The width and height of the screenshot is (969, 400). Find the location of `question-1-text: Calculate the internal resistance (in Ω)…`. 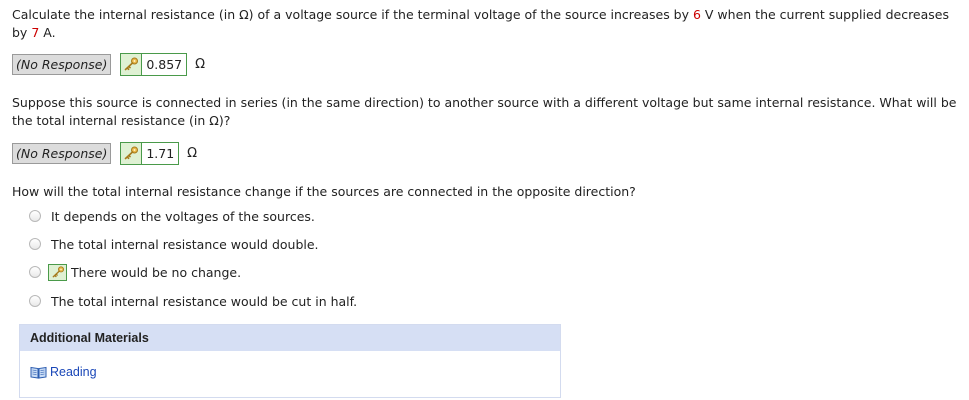

question-1-text: Calculate the internal resistance (in Ω)… is located at coordinates (485, 24).